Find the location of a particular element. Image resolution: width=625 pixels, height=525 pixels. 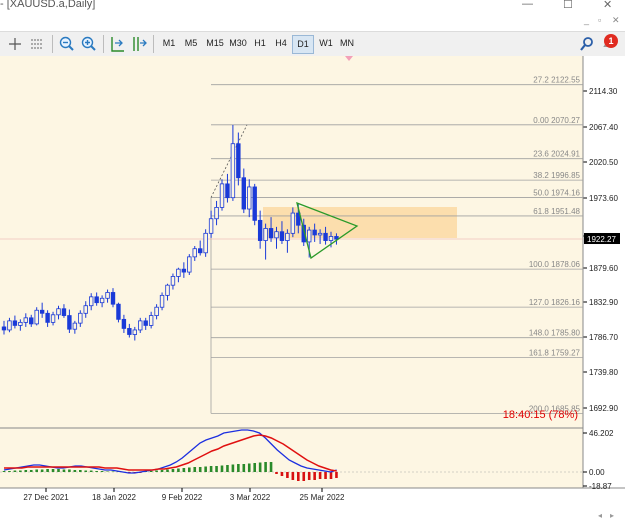

price-axis-label: 2067.40 is located at coordinates (603, 127).